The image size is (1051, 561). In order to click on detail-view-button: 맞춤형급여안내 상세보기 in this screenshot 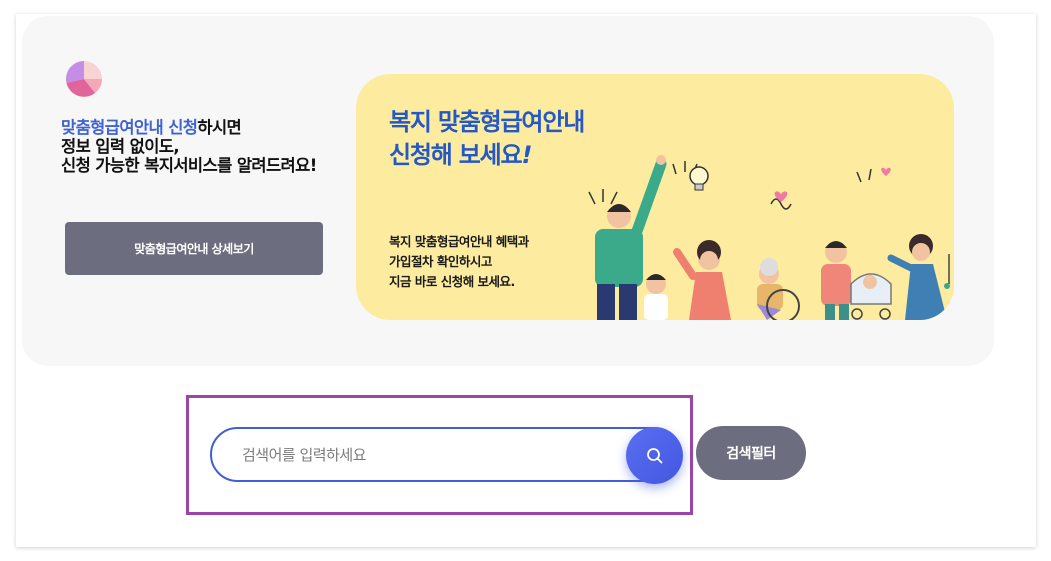, I will do `click(194, 248)`.